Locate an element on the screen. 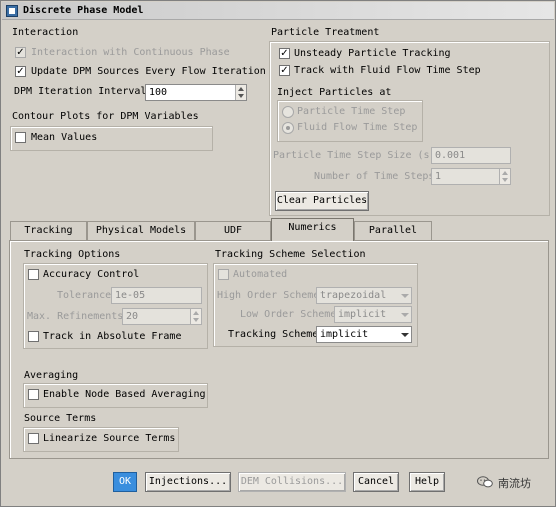 Image resolution: width=556 pixels, height=507 pixels. tolerance-input: 1e-05 is located at coordinates (156, 295).